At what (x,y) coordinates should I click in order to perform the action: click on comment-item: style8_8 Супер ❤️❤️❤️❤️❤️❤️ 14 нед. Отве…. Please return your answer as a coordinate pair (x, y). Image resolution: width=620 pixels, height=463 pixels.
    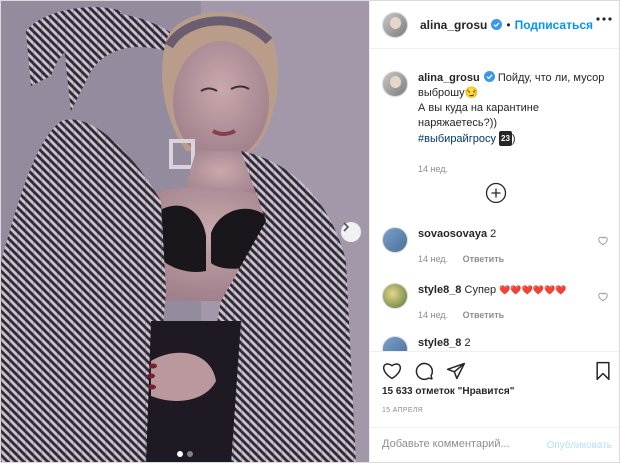
    Looking at the image, I should click on (497, 303).